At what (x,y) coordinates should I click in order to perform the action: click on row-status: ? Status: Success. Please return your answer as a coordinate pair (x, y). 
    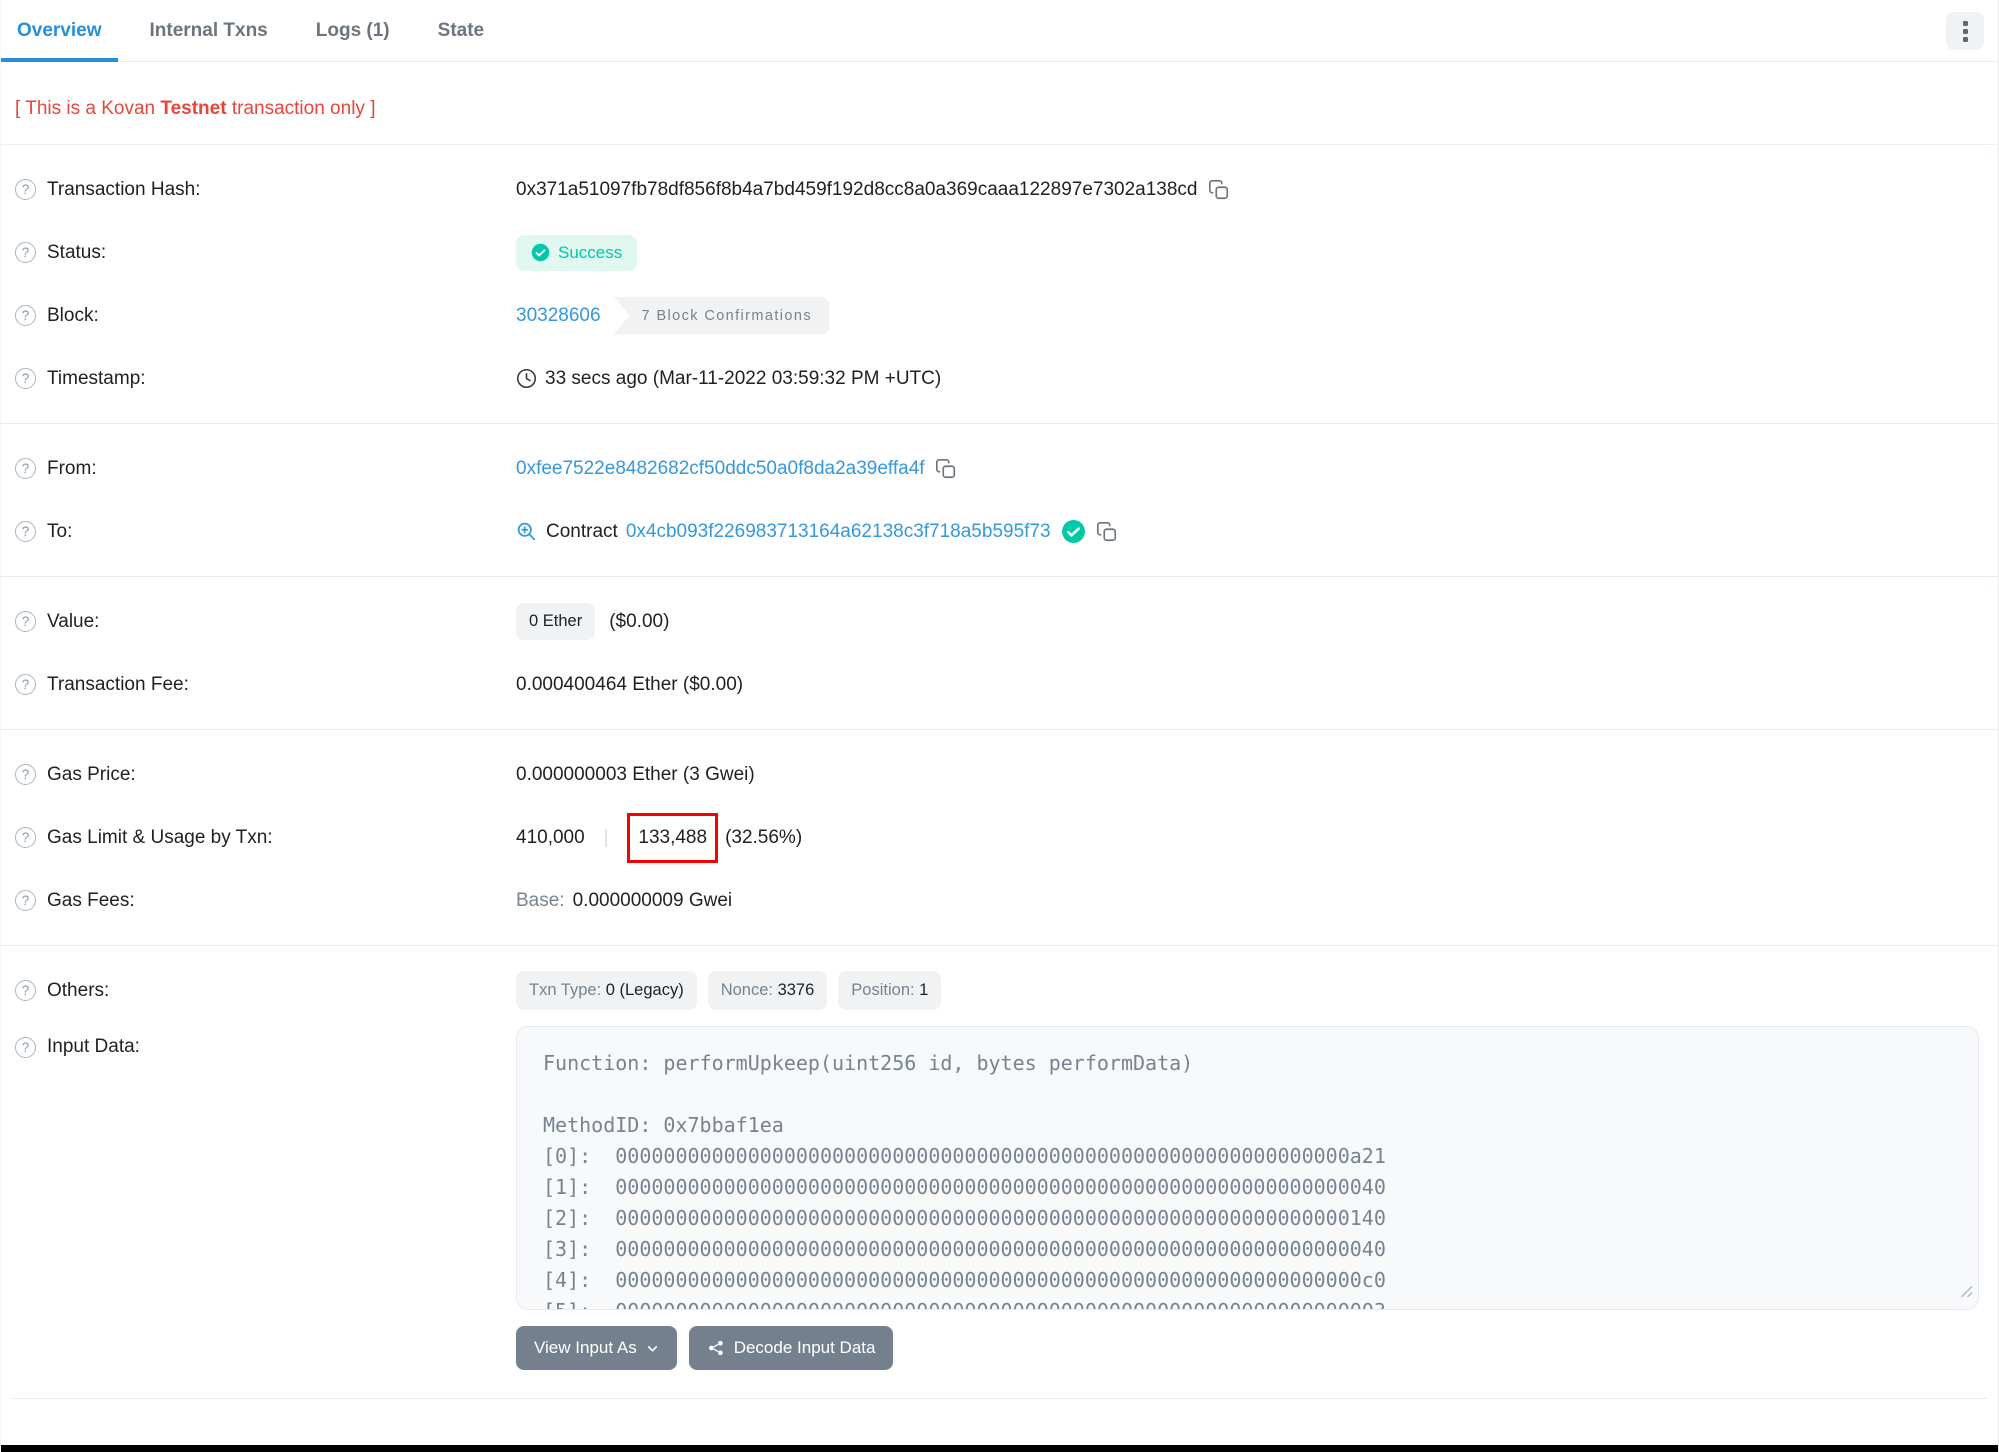
    Looking at the image, I should click on (999, 252).